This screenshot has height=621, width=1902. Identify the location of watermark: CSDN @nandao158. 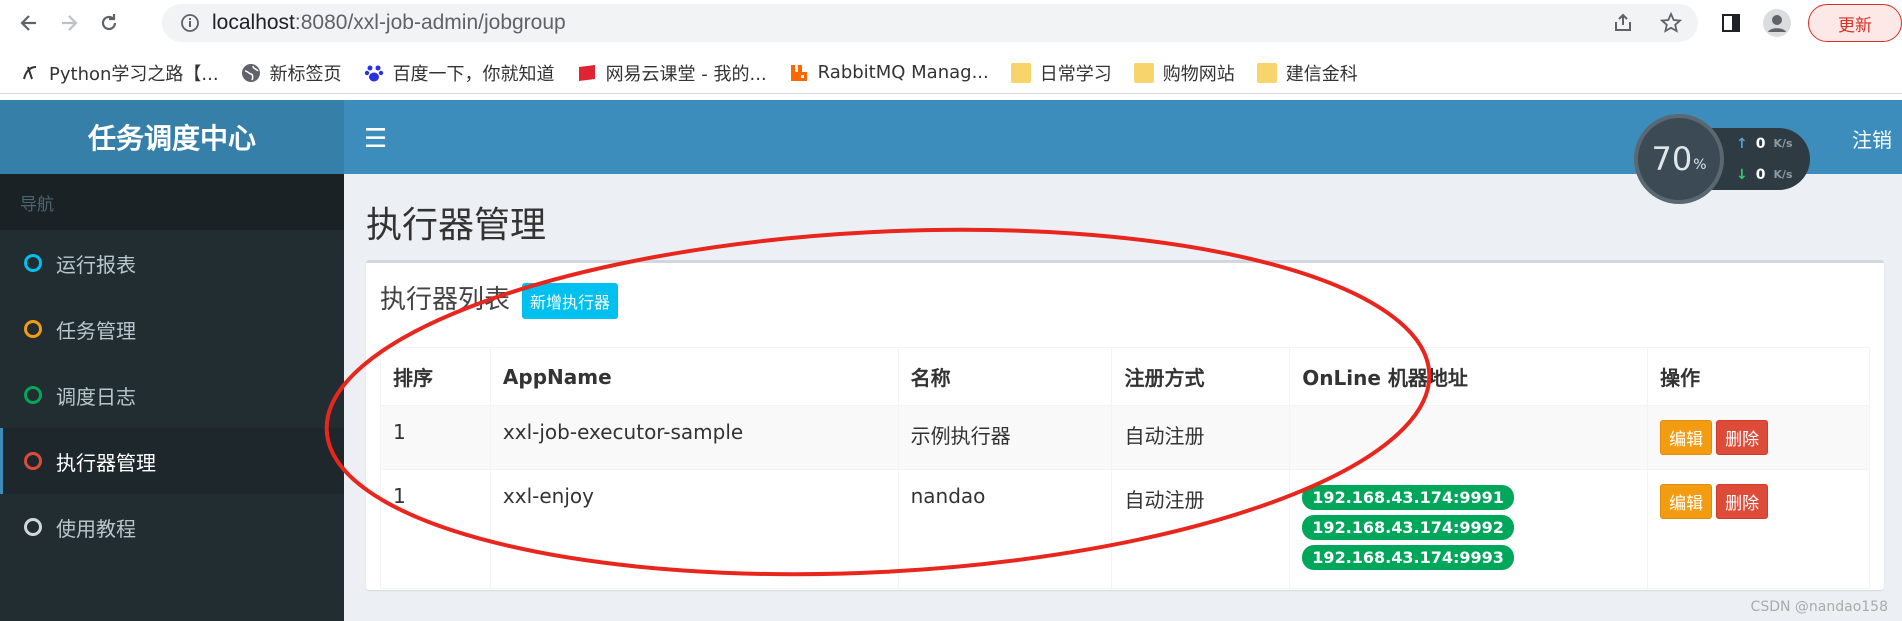
(1819, 607).